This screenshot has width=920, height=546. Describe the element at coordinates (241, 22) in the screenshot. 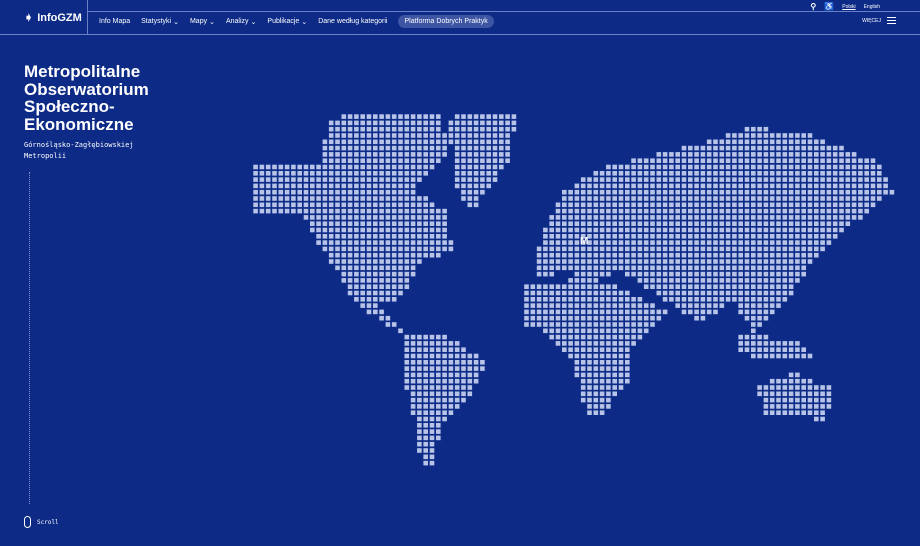

I see `nav-analizy: Analizy ⌄` at that location.